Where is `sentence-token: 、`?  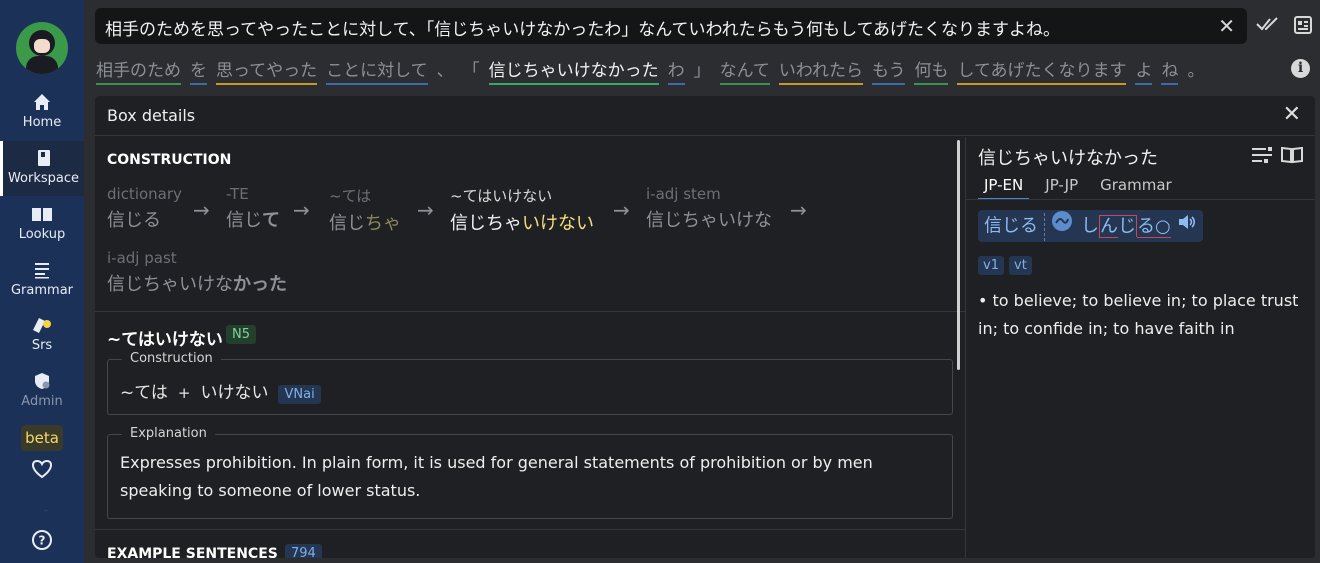 sentence-token: 、 is located at coordinates (445, 70).